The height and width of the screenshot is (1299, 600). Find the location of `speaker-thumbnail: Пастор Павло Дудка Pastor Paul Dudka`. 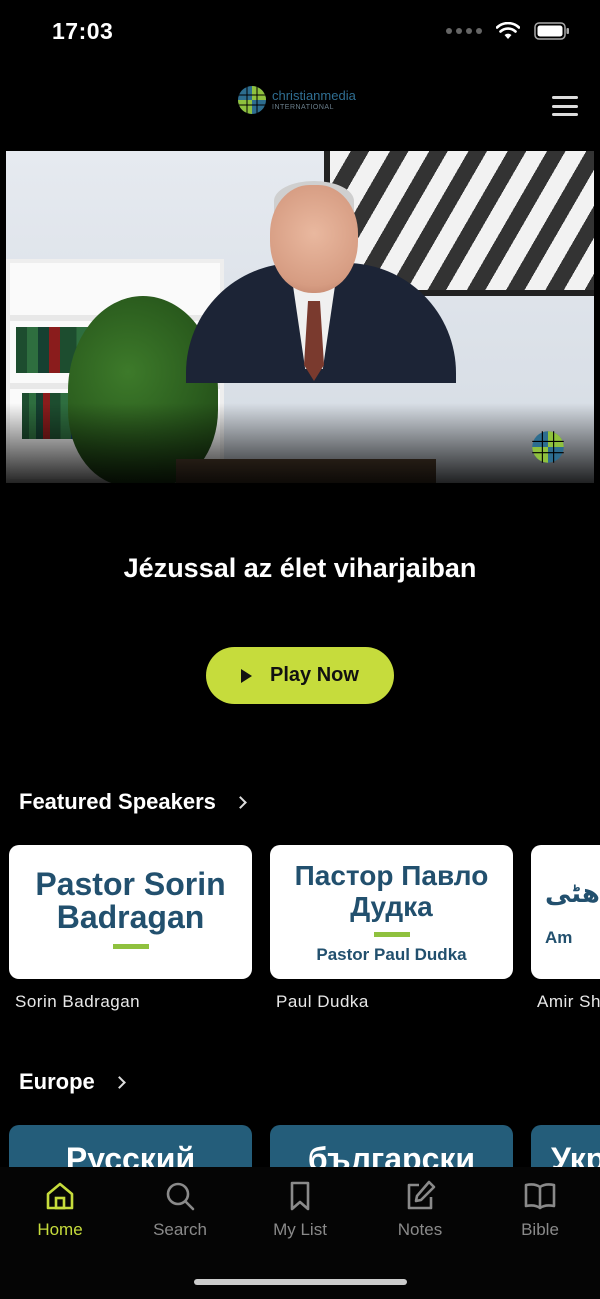

speaker-thumbnail: Пастор Павло Дудка Pastor Paul Dudka is located at coordinates (391, 912).